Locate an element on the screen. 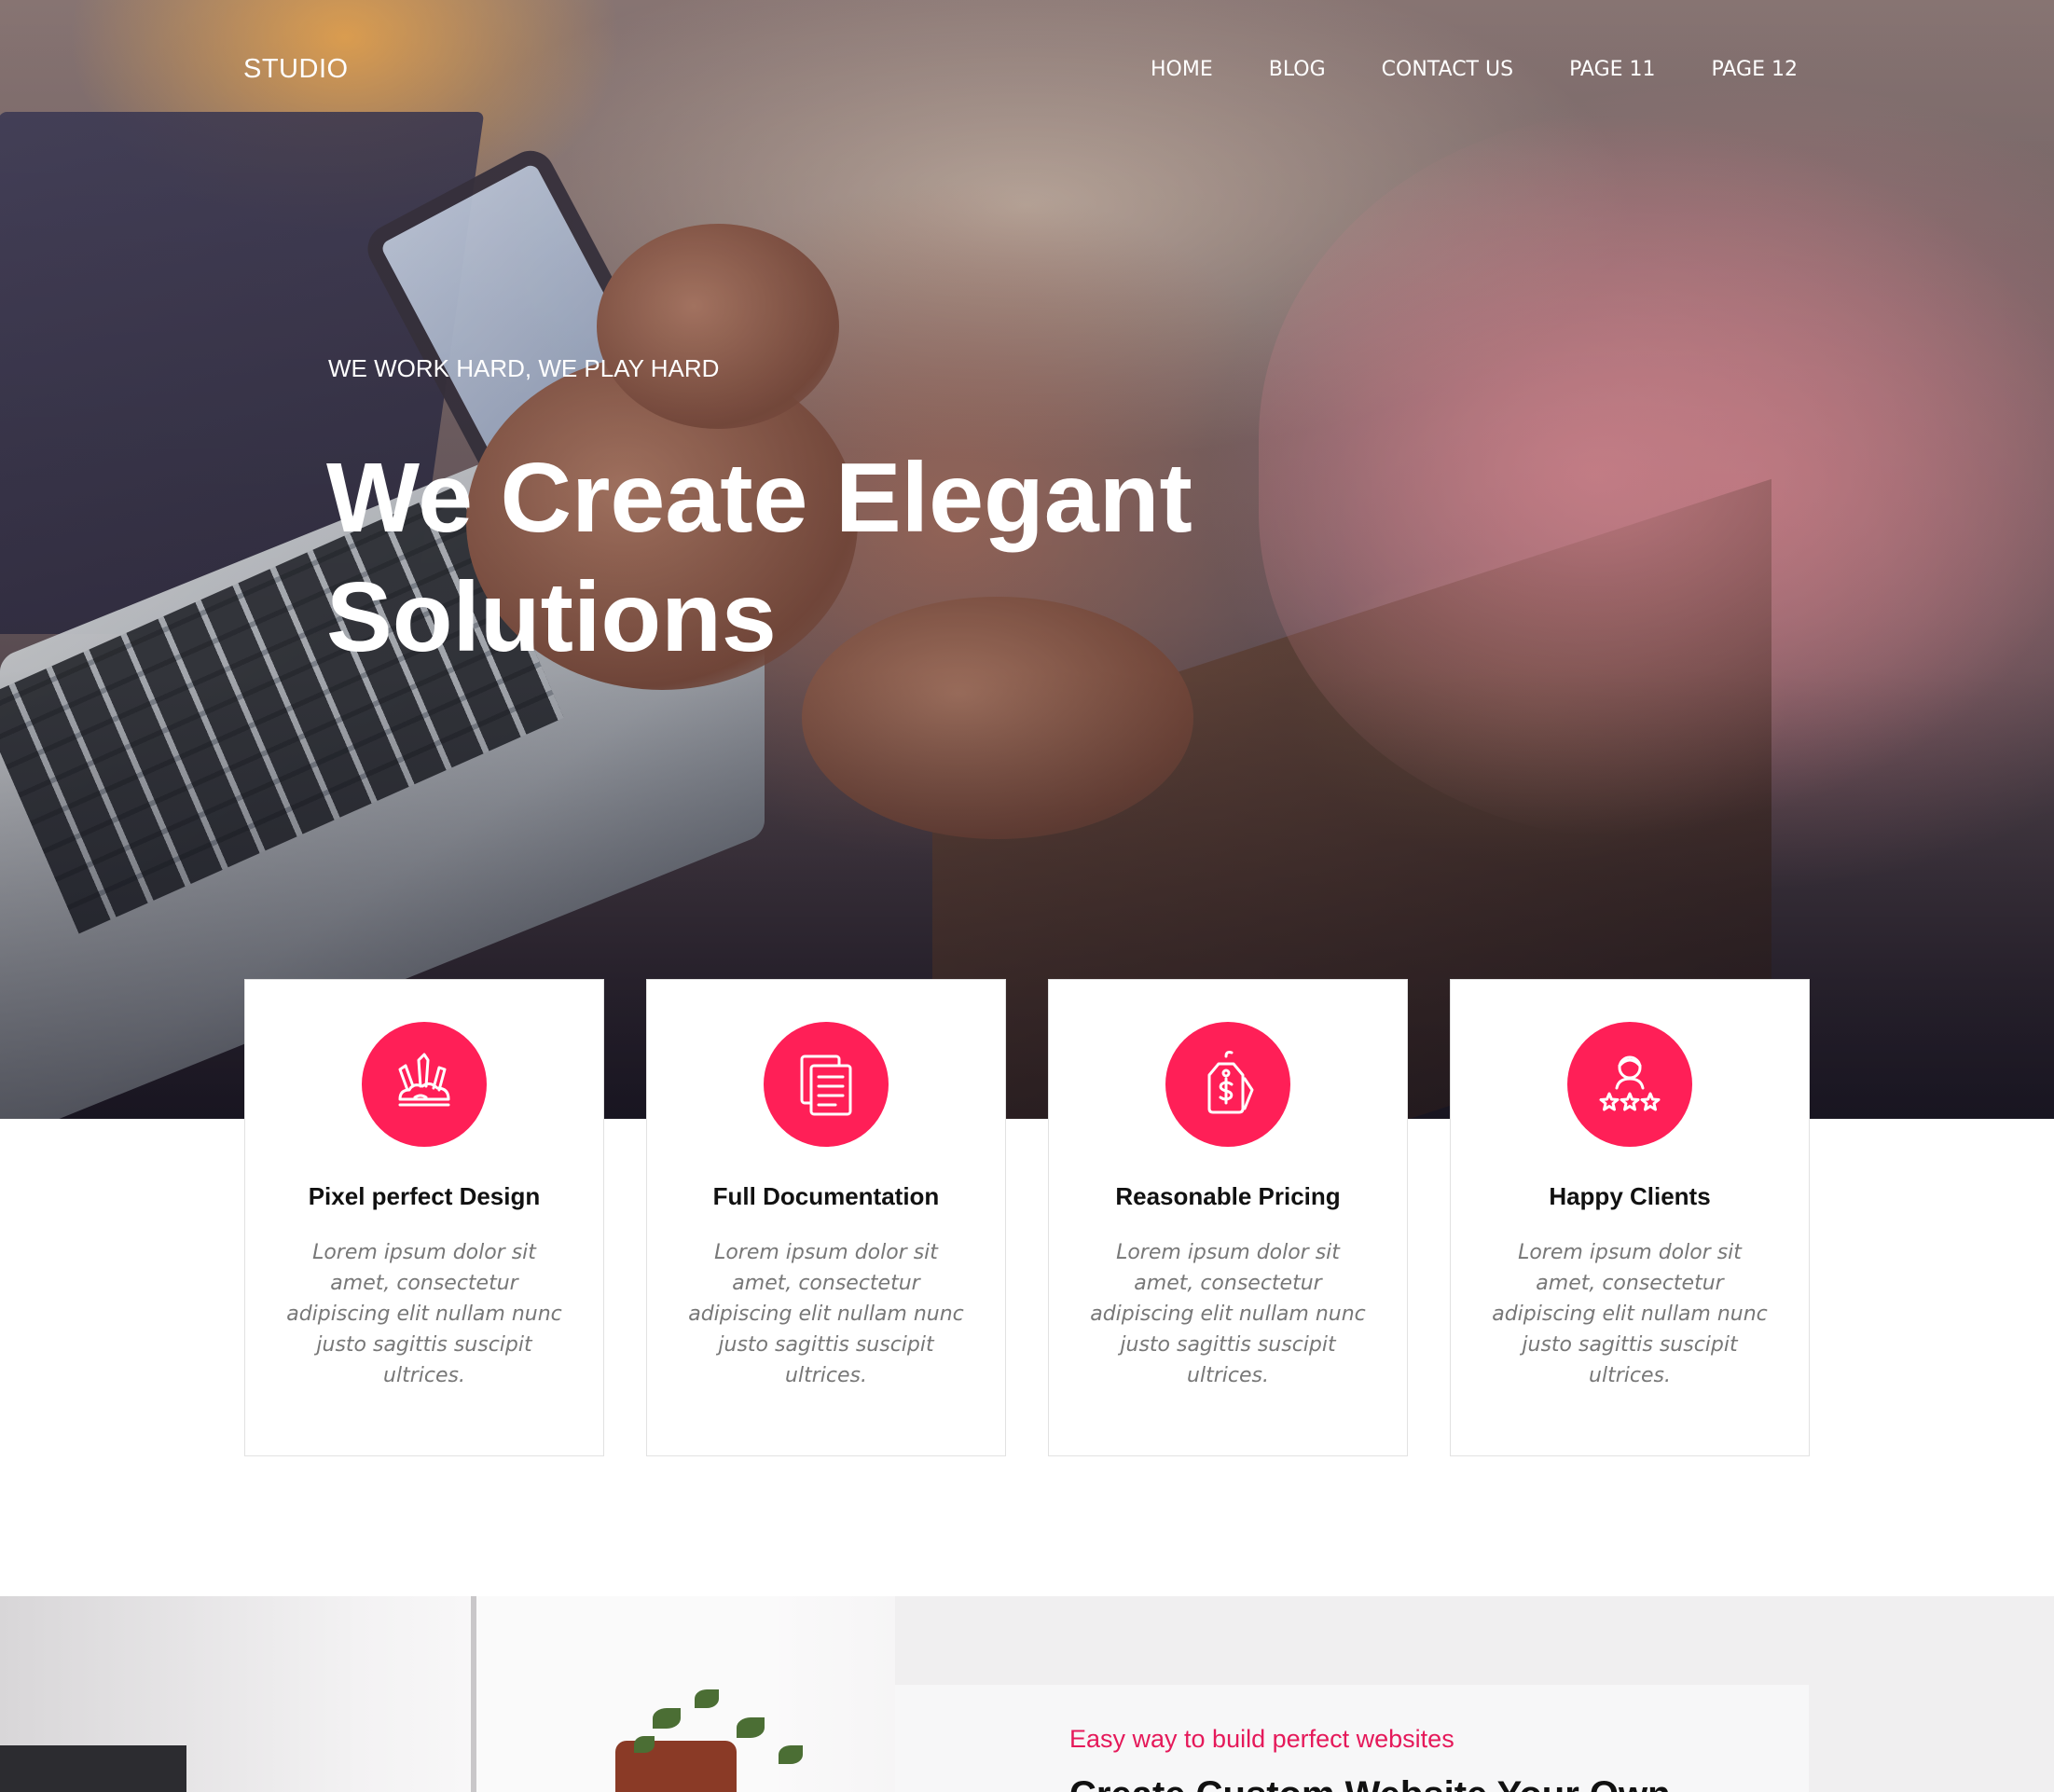 This screenshot has height=1792, width=2054. about-photo is located at coordinates (447, 1694).